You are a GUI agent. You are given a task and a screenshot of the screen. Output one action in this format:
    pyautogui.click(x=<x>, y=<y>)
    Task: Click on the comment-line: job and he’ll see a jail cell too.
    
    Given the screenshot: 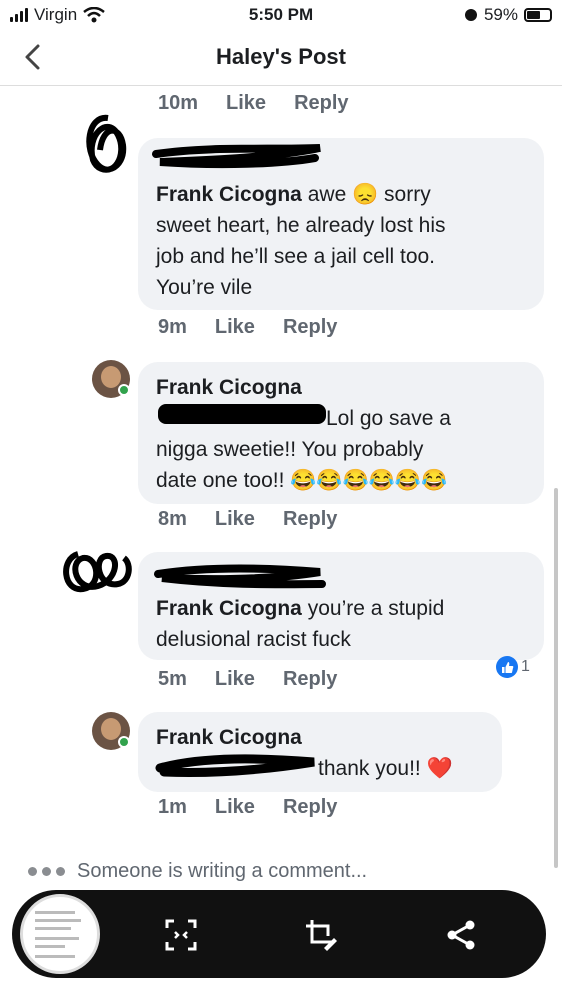 What is the action you would take?
    pyautogui.click(x=296, y=256)
    